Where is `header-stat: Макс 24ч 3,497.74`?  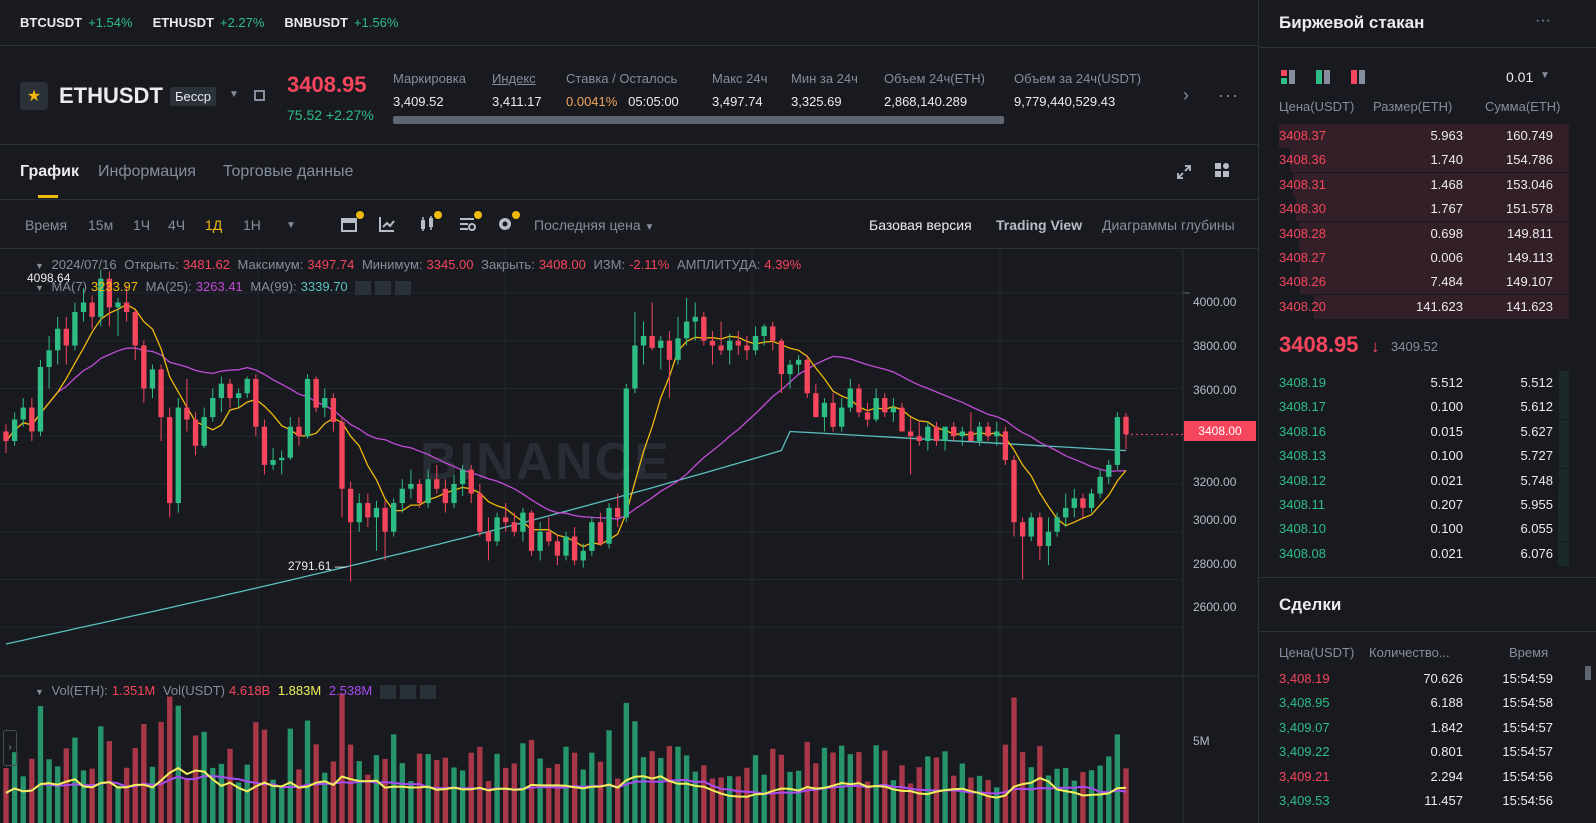 header-stat: Макс 24ч 3,497.74 is located at coordinates (739, 90).